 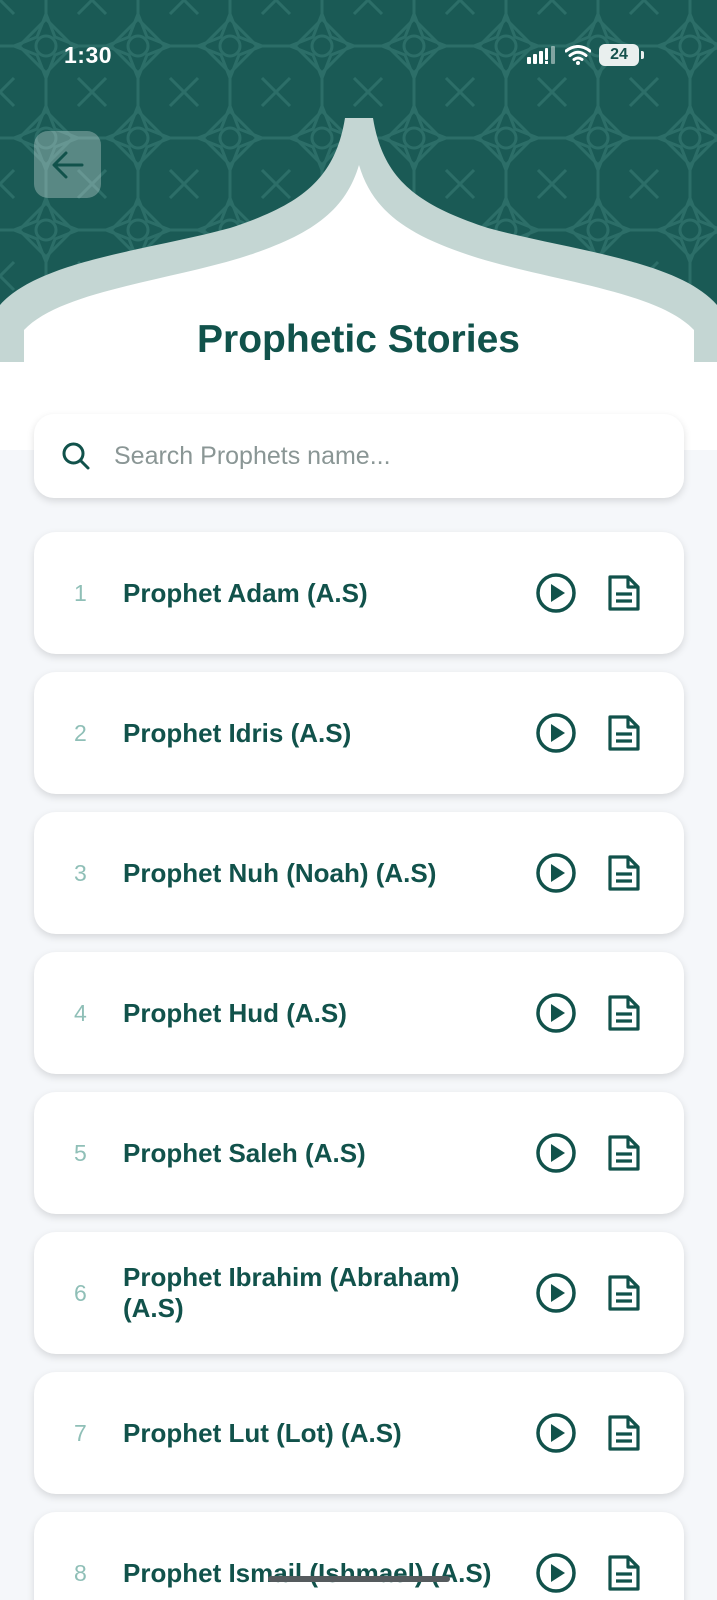 What do you see at coordinates (359, 1013) in the screenshot?
I see `list-item: 4 Prophet Hud (A.S)` at bounding box center [359, 1013].